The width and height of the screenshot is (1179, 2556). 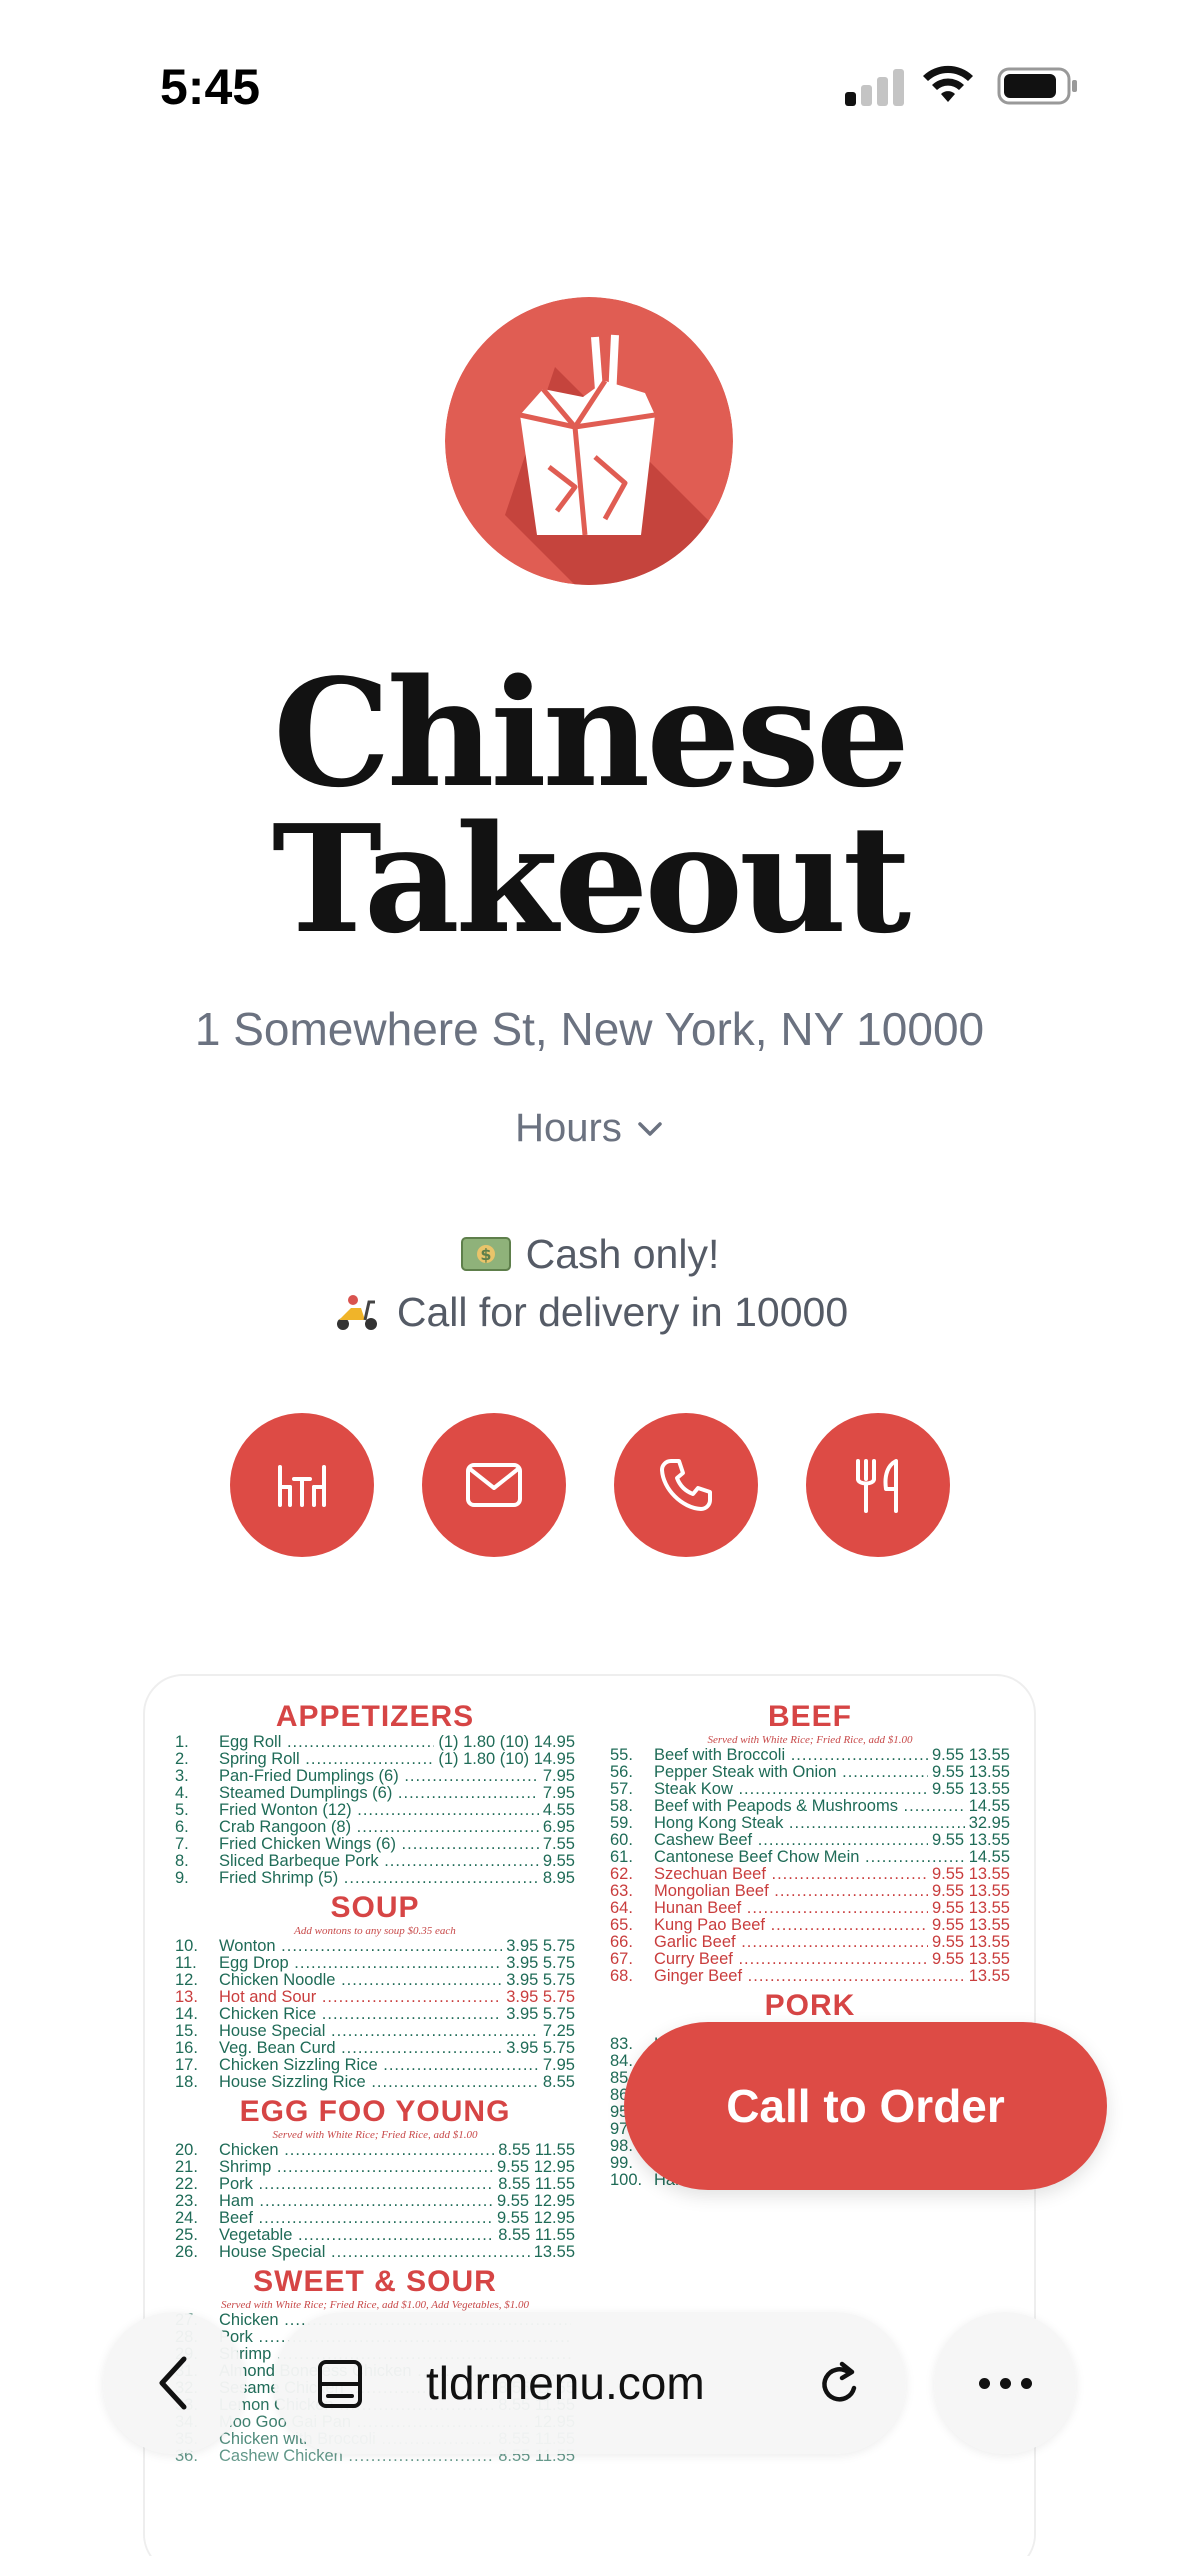 I want to click on menu-item: 11. Egg Drop3.95 5.75, so click(x=375, y=1963).